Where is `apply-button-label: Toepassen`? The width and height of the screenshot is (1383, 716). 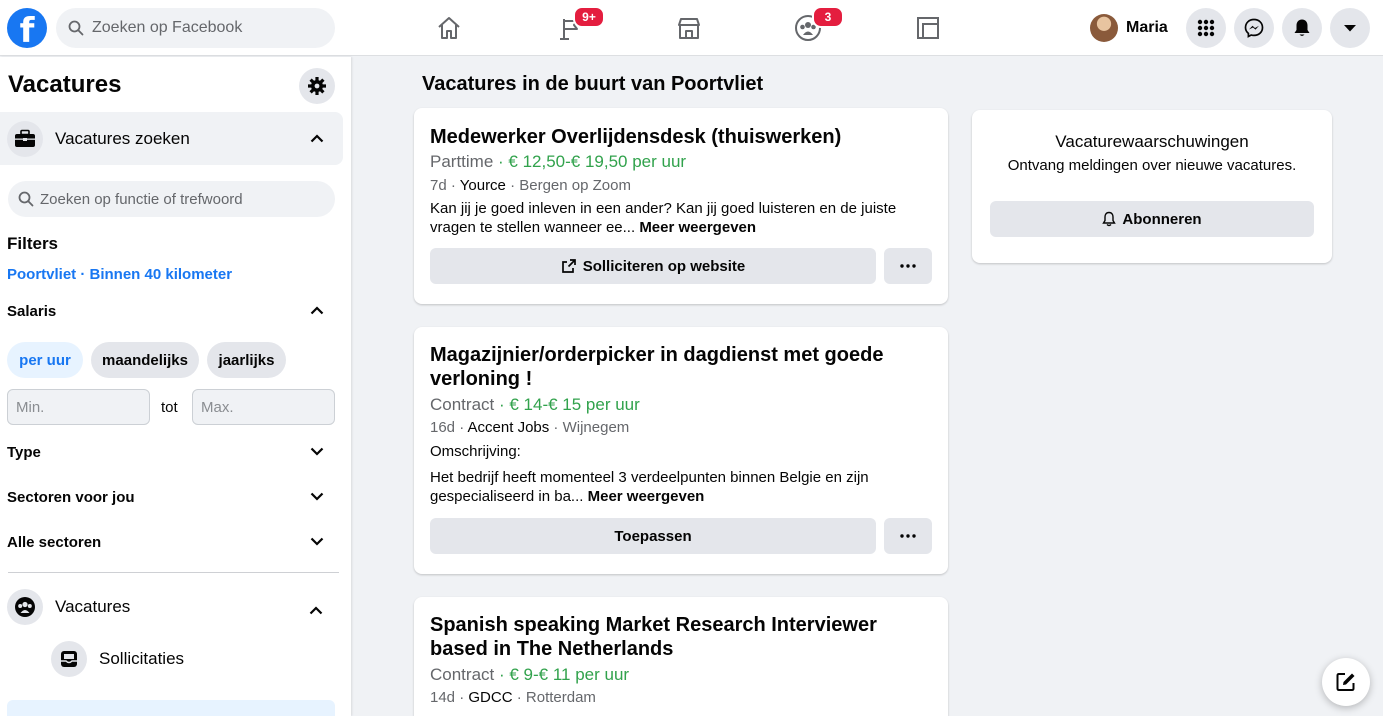 apply-button-label: Toepassen is located at coordinates (653, 536).